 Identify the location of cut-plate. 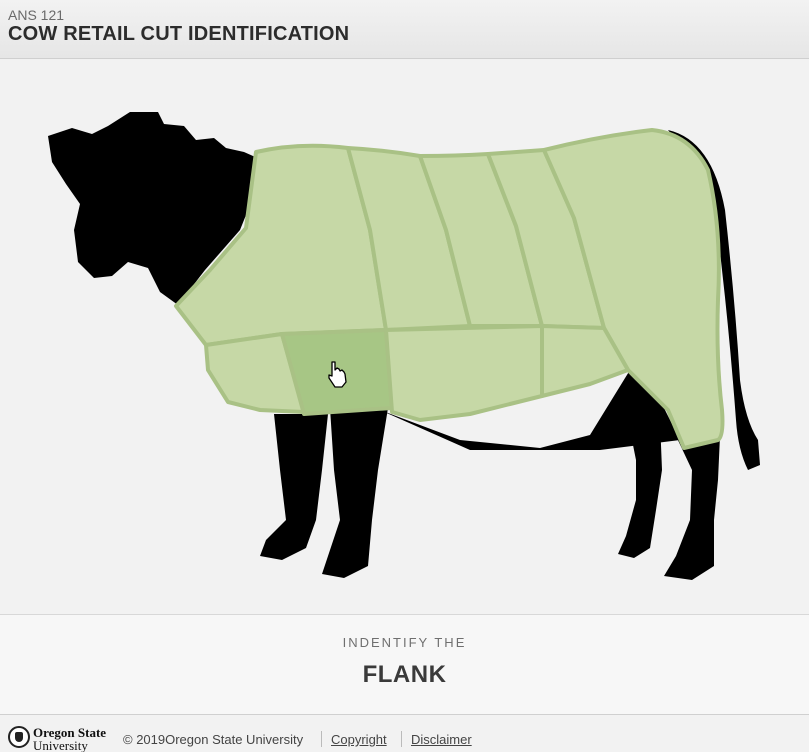
(464, 373).